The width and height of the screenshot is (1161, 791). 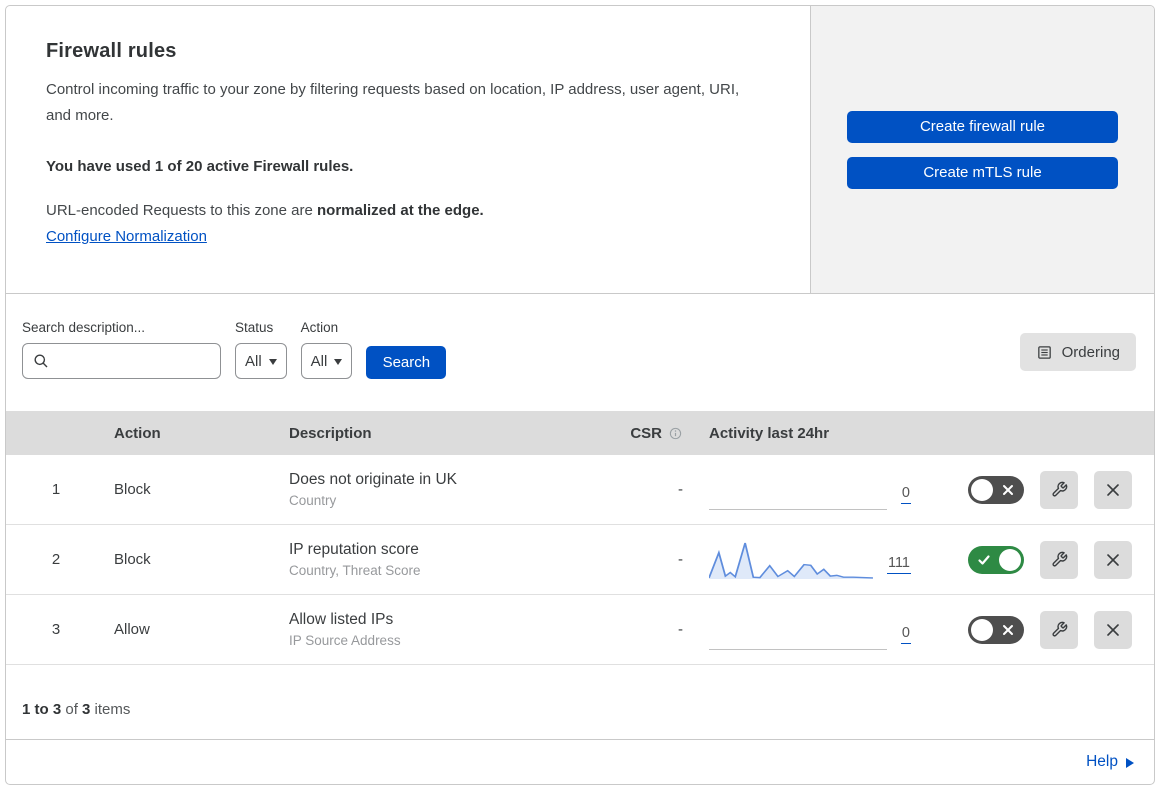 I want to click on items-of: of, so click(x=72, y=709).